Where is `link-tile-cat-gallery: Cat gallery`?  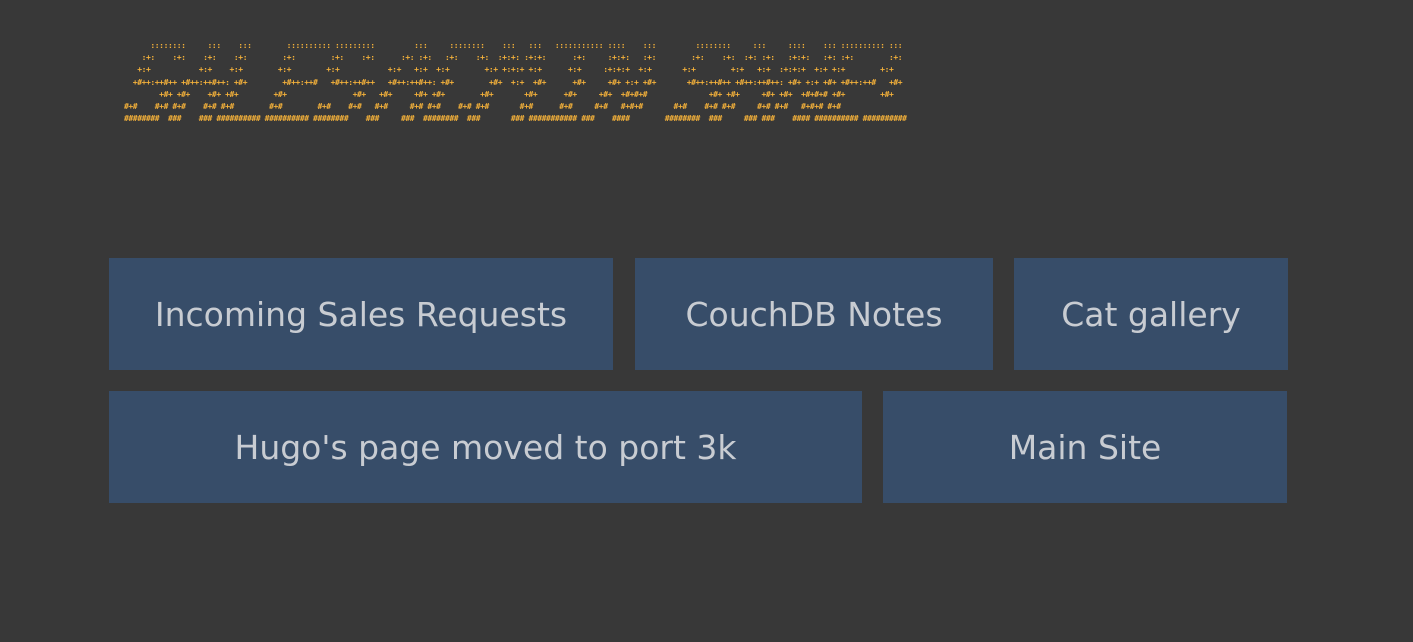 link-tile-cat-gallery: Cat gallery is located at coordinates (1151, 314).